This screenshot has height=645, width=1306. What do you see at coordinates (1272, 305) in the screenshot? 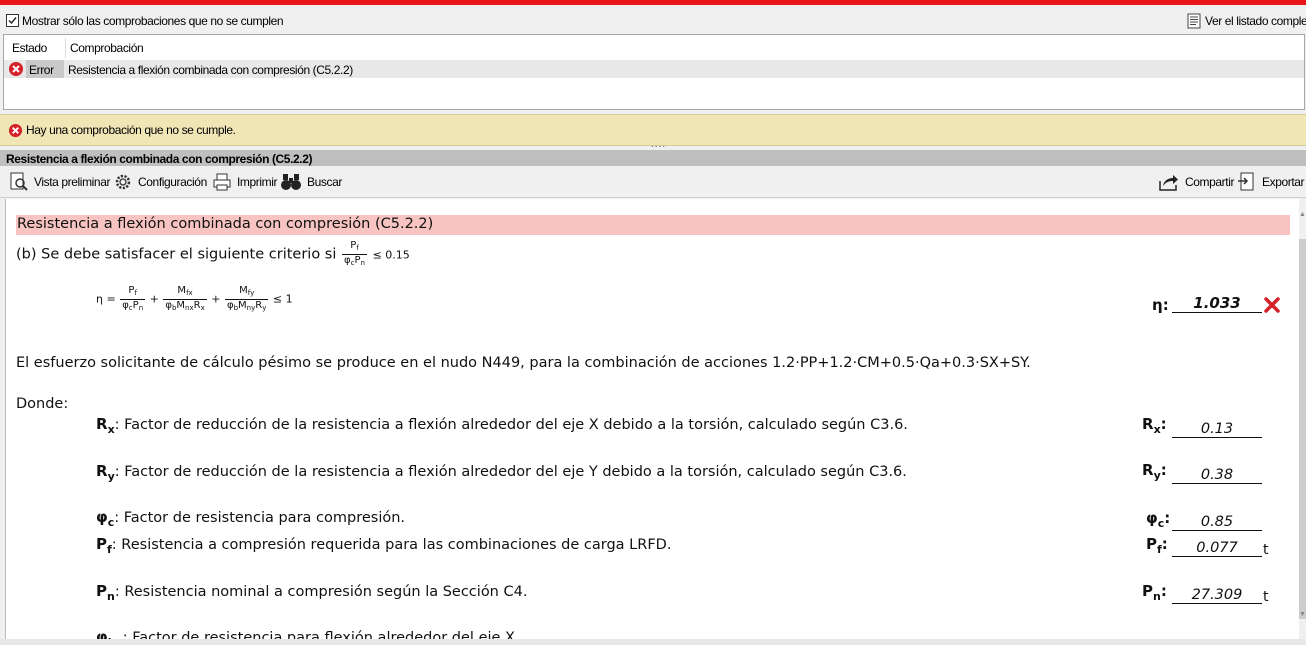
I see `fail-cross-icon` at bounding box center [1272, 305].